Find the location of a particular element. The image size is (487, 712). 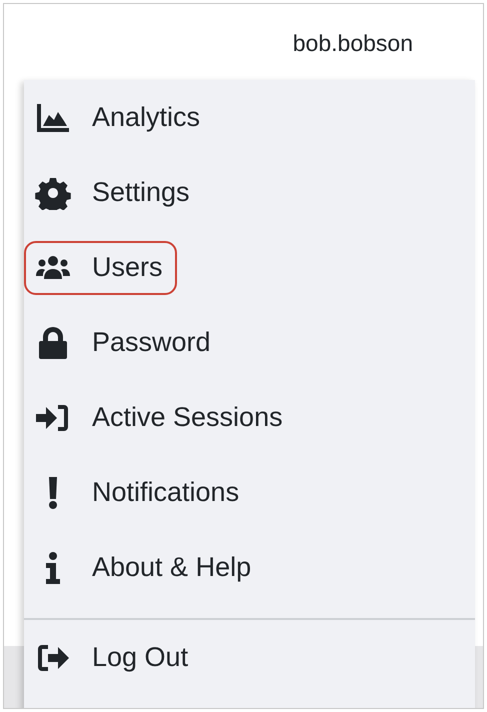

info-icon is located at coordinates (53, 567).